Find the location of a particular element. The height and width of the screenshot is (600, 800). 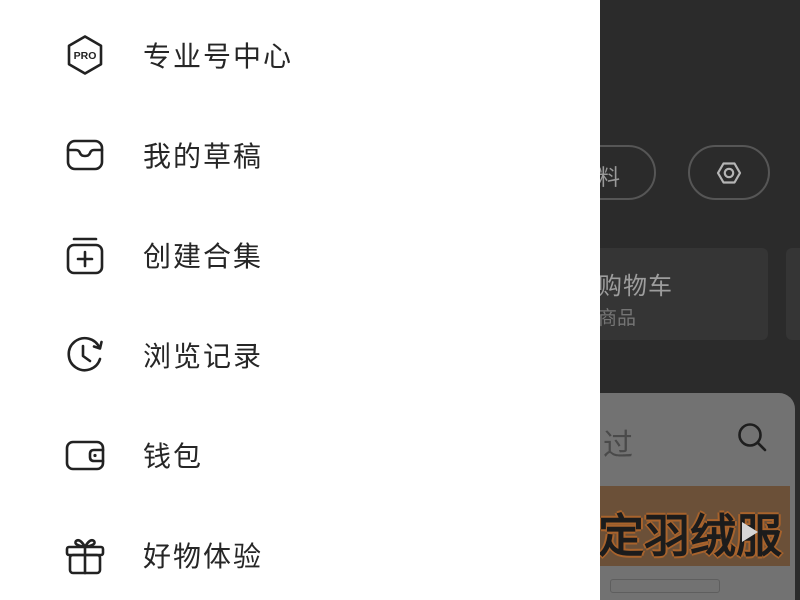

drafts-tray-icon is located at coordinates (85, 155).